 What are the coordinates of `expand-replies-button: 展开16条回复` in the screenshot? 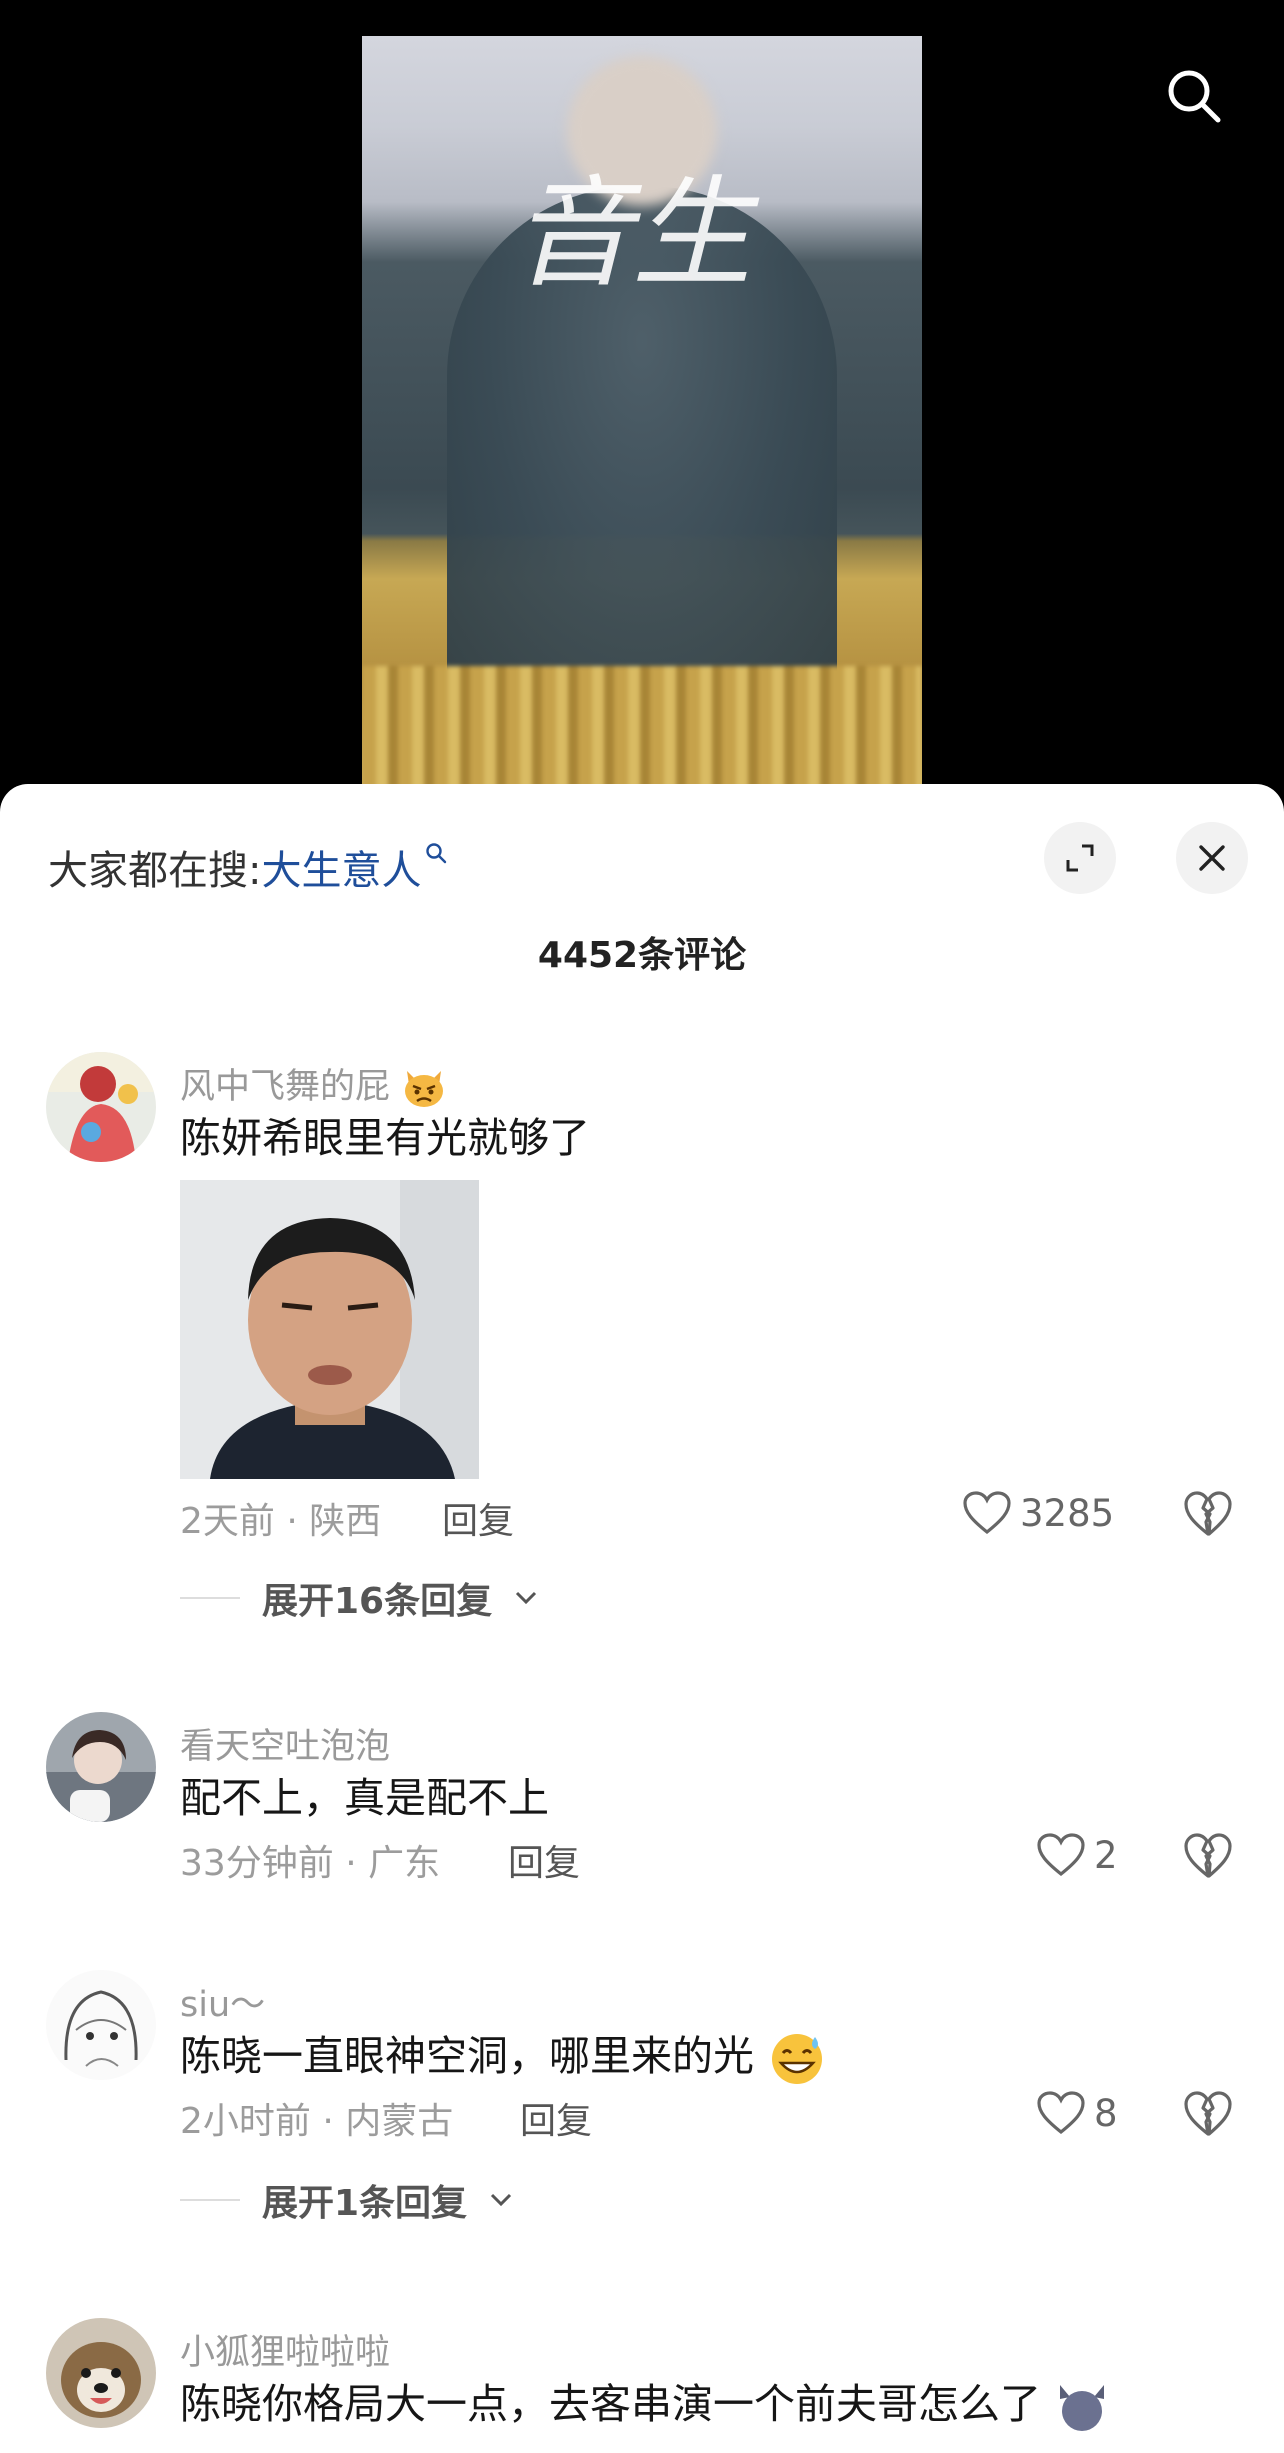 It's located at (359, 1598).